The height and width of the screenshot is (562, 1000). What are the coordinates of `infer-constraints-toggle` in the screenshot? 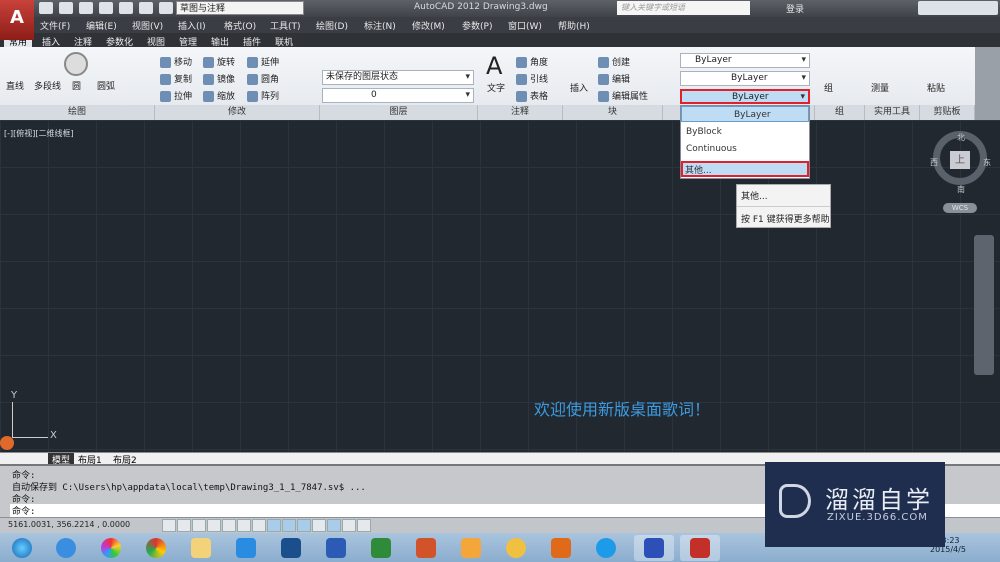 It's located at (169, 525).